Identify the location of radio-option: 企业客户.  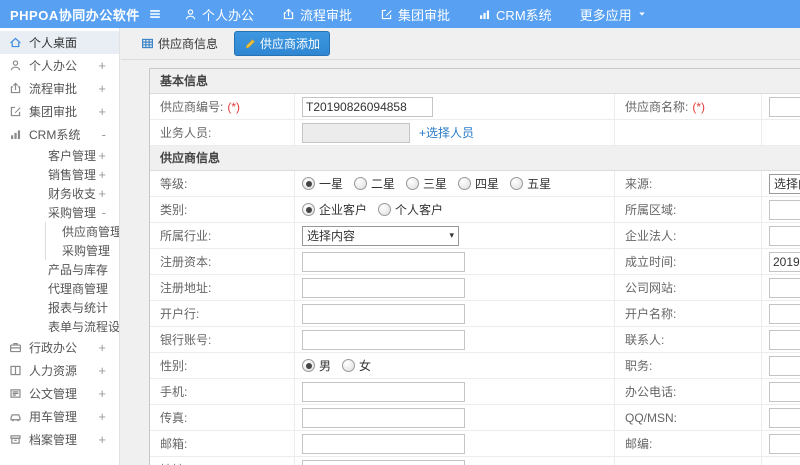
(334, 209).